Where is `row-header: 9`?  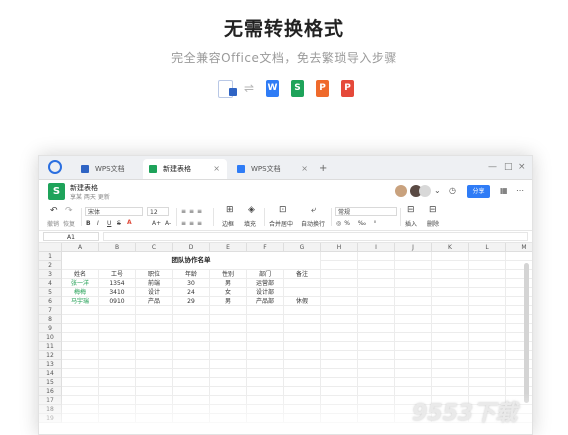 row-header: 9 is located at coordinates (50, 328).